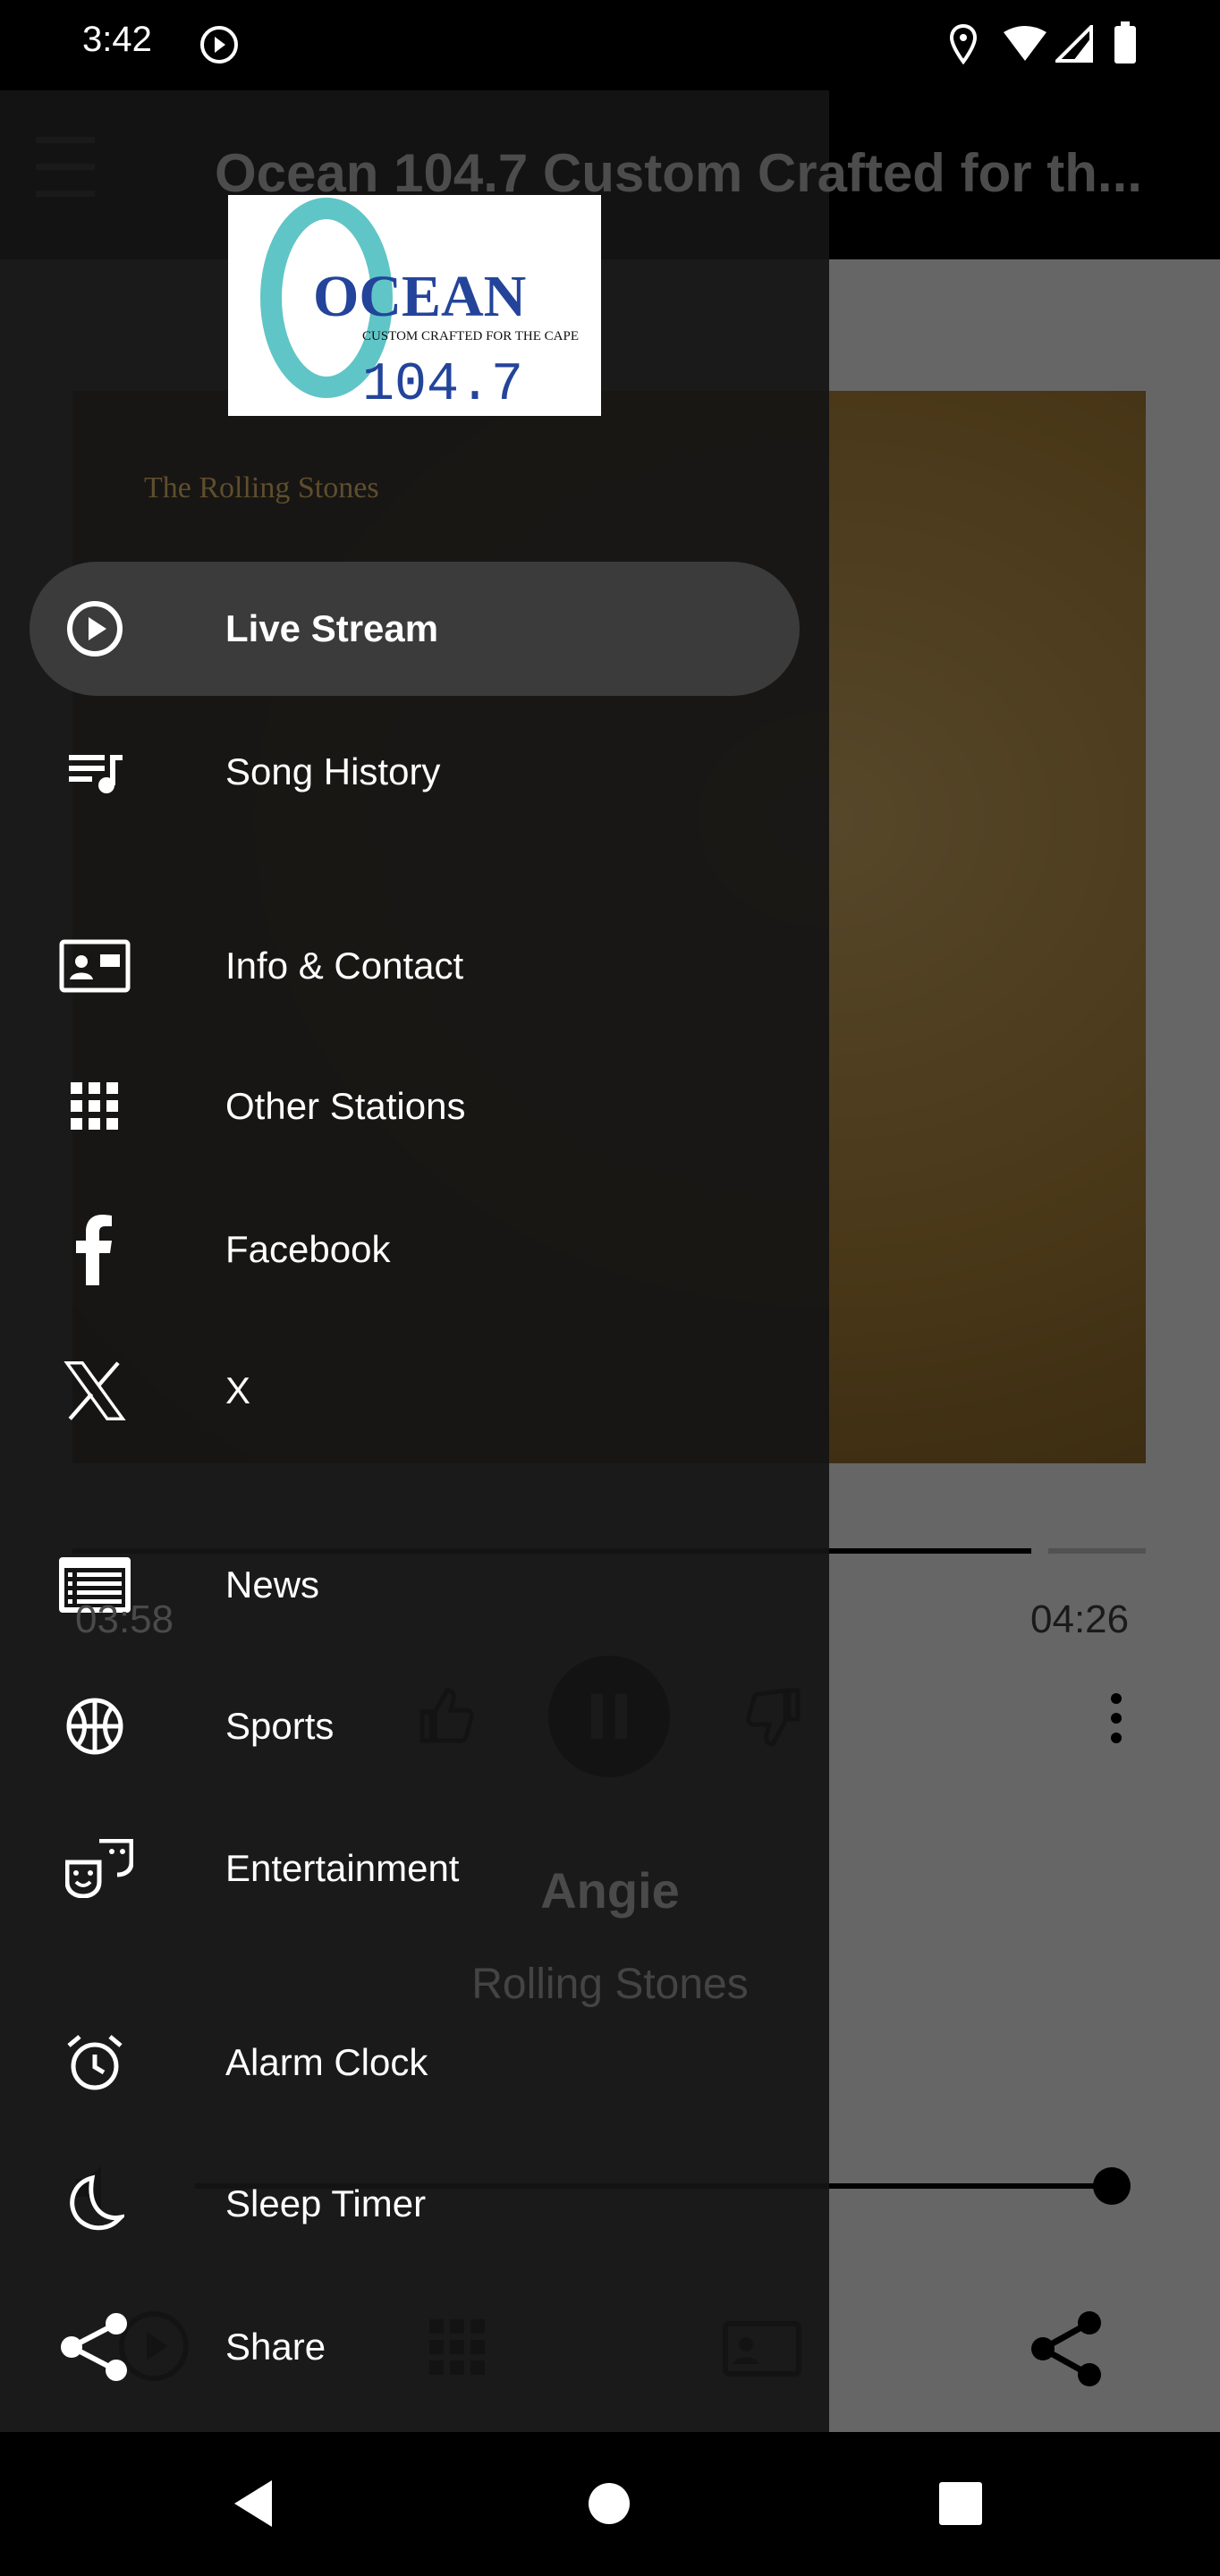 Image resolution: width=1220 pixels, height=2576 pixels. Describe the element at coordinates (415, 1249) in the screenshot. I see `drawer-item-facebook: Facebook` at that location.